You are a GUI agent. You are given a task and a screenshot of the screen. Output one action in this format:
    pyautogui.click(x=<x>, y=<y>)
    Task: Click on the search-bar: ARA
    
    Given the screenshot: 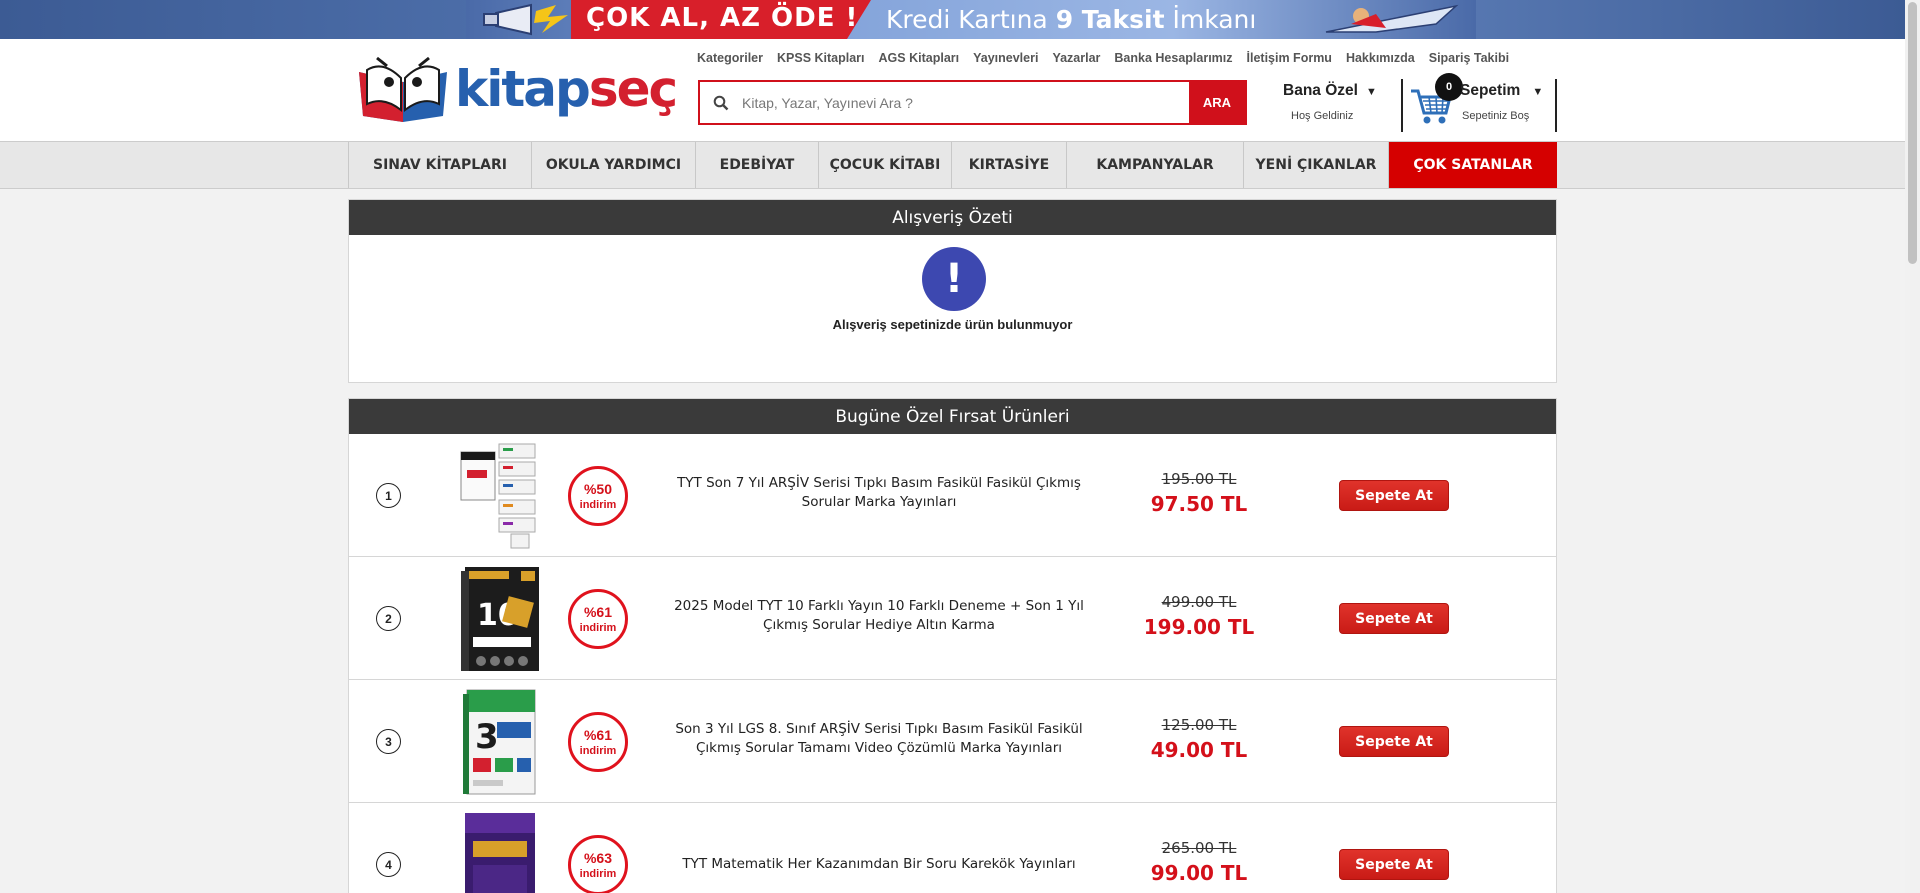 What is the action you would take?
    pyautogui.click(x=972, y=102)
    